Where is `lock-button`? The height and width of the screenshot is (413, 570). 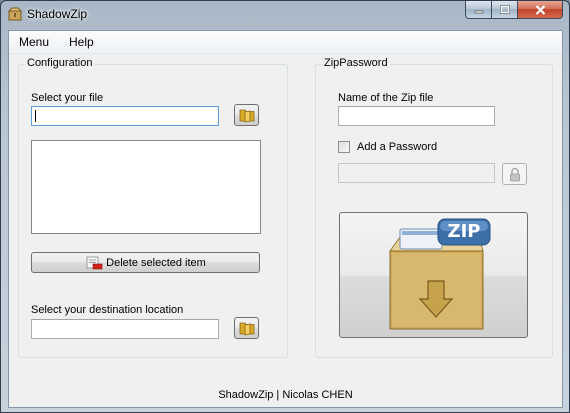 lock-button is located at coordinates (514, 174).